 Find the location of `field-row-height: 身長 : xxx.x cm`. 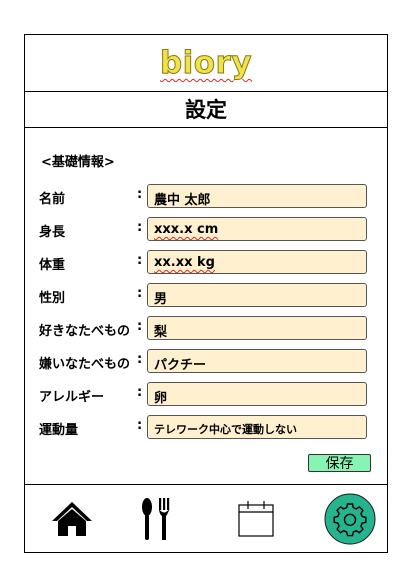

field-row-height: 身長 : xxx.x cm is located at coordinates (206, 229).